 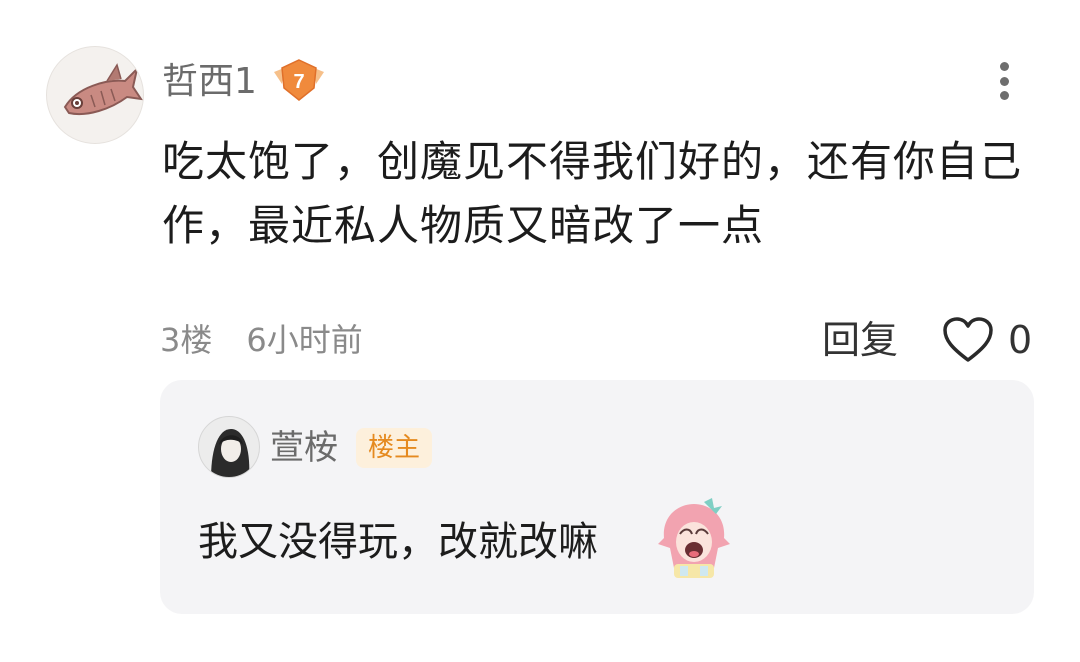 I want to click on anime-sticker-icon, so click(x=694, y=539).